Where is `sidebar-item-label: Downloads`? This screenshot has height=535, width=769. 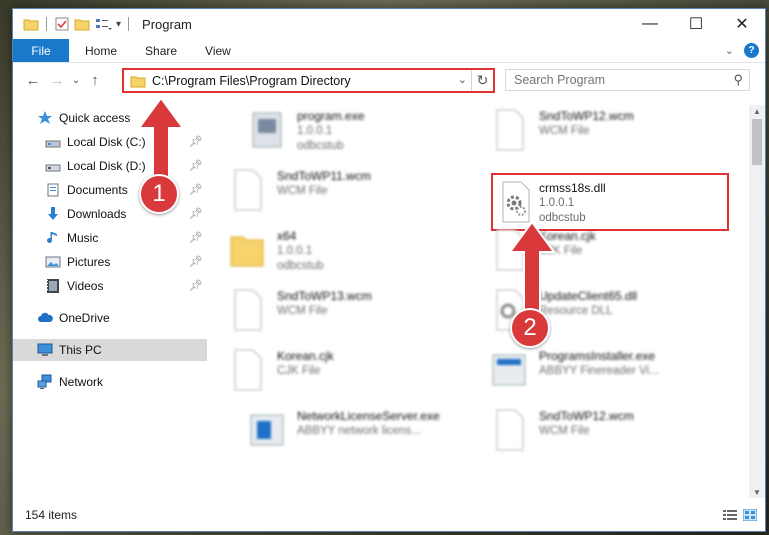
sidebar-item-label: Downloads is located at coordinates (97, 214).